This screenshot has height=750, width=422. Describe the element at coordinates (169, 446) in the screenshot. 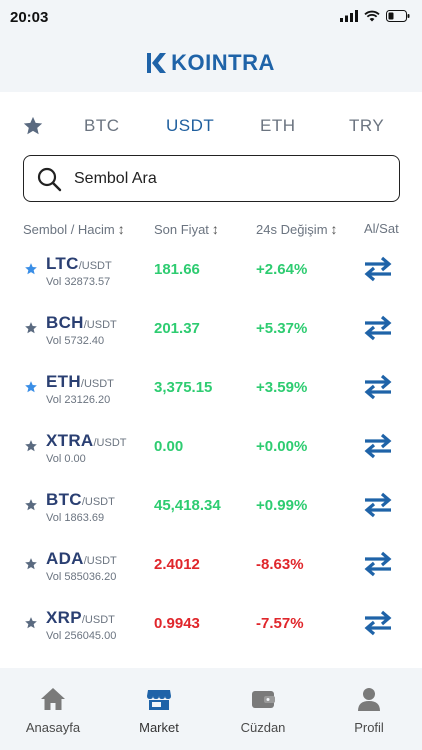

I see `last-price: 0.00` at that location.